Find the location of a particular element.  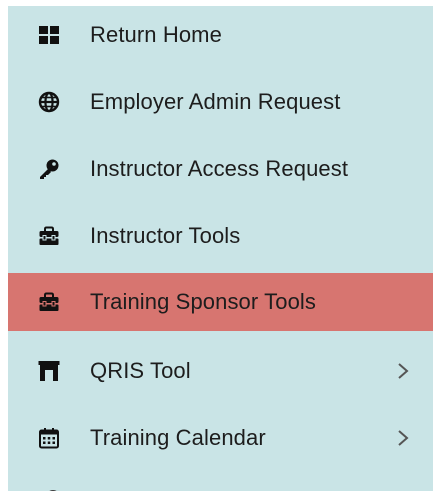

archway-icon is located at coordinates (49, 371).